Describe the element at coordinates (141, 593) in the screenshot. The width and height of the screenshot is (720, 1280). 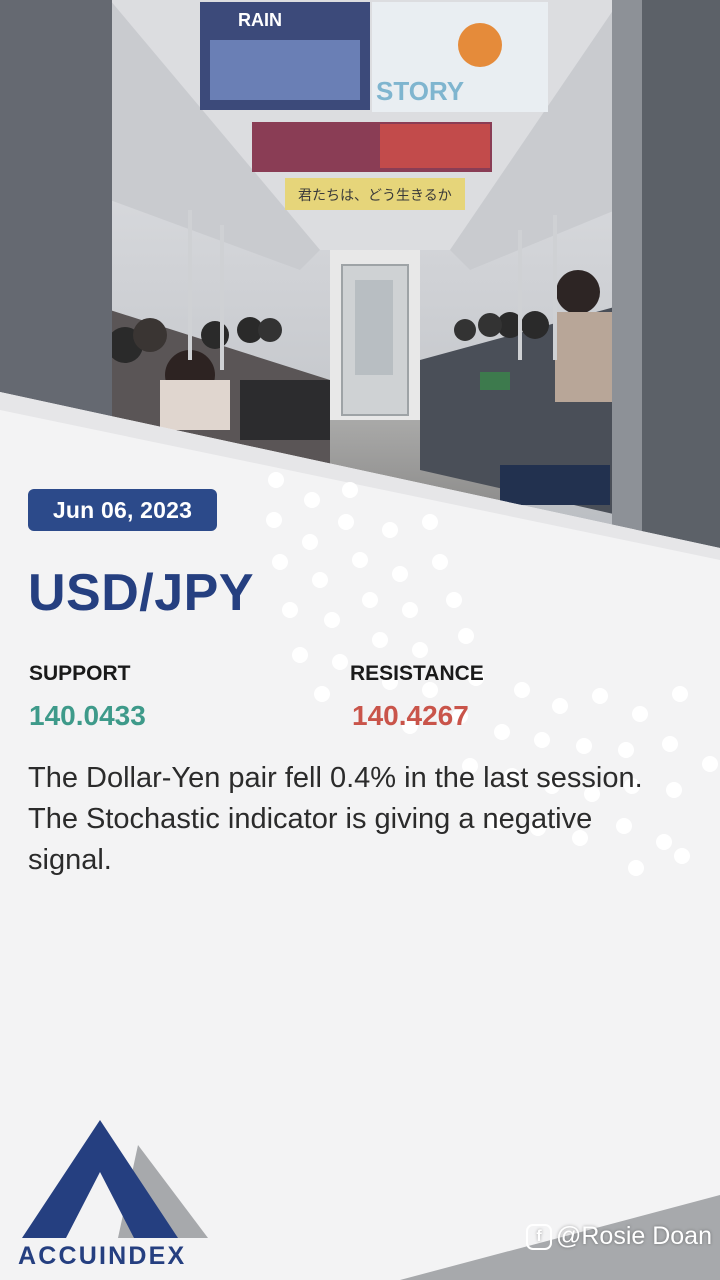
I see `currency-pair-title: USD/JPY` at that location.